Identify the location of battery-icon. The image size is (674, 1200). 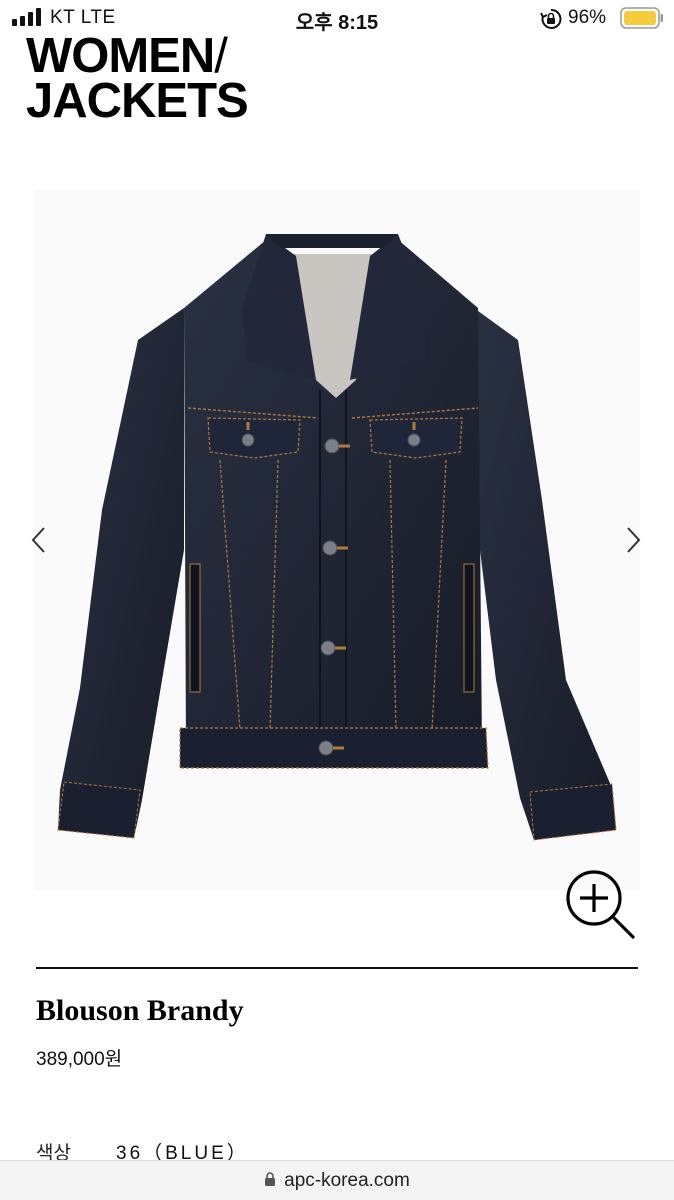
(641, 18).